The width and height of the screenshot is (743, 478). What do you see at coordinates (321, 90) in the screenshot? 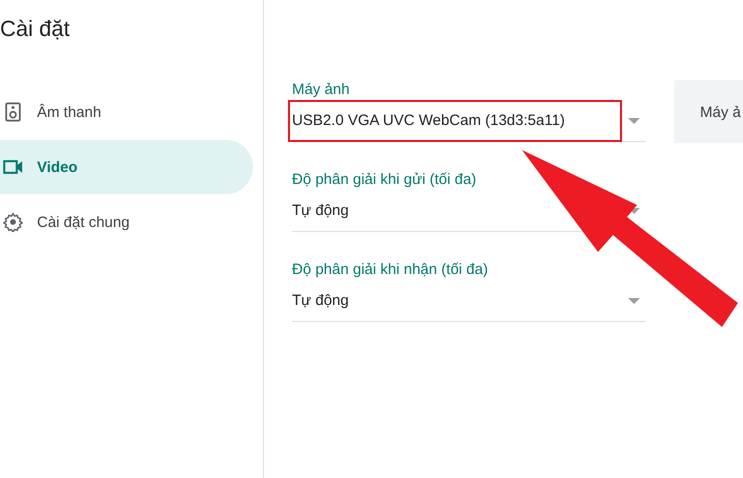
I see `field-label: Máy ảnh` at bounding box center [321, 90].